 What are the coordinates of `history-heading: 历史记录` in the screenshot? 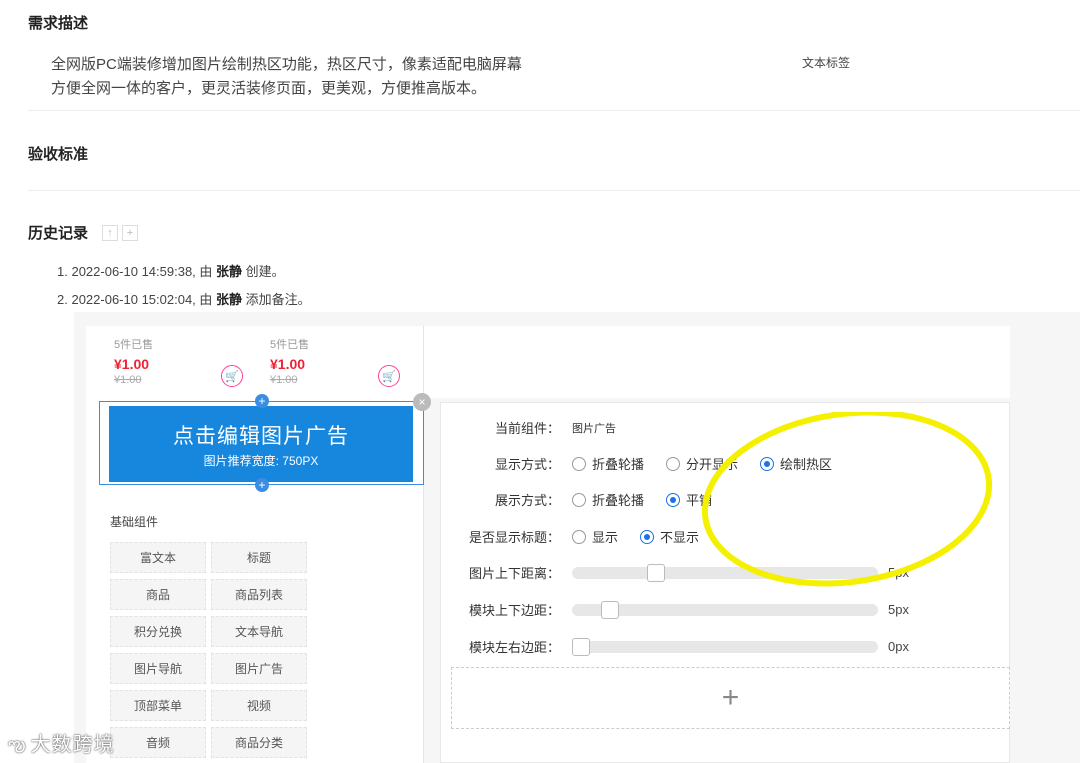 It's located at (58, 233).